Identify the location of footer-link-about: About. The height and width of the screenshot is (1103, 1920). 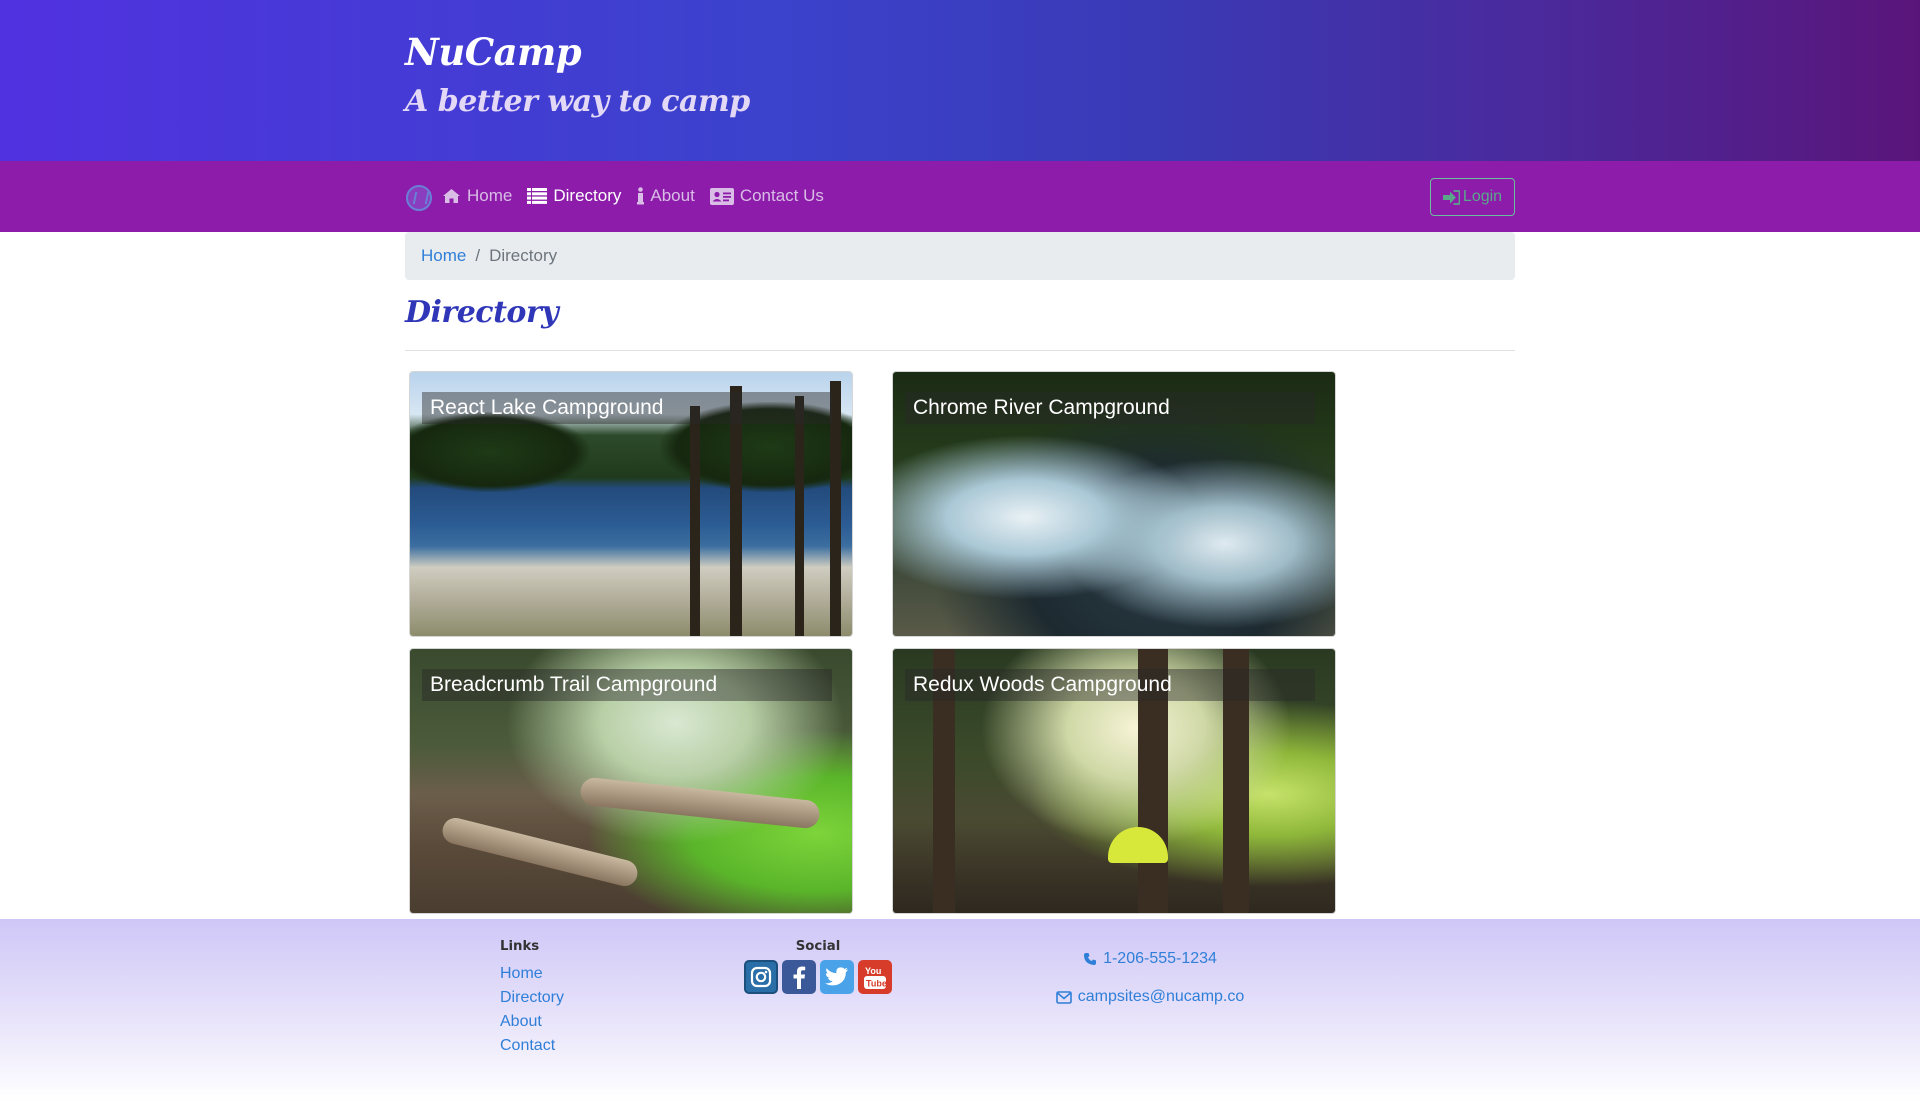
(532, 1022).